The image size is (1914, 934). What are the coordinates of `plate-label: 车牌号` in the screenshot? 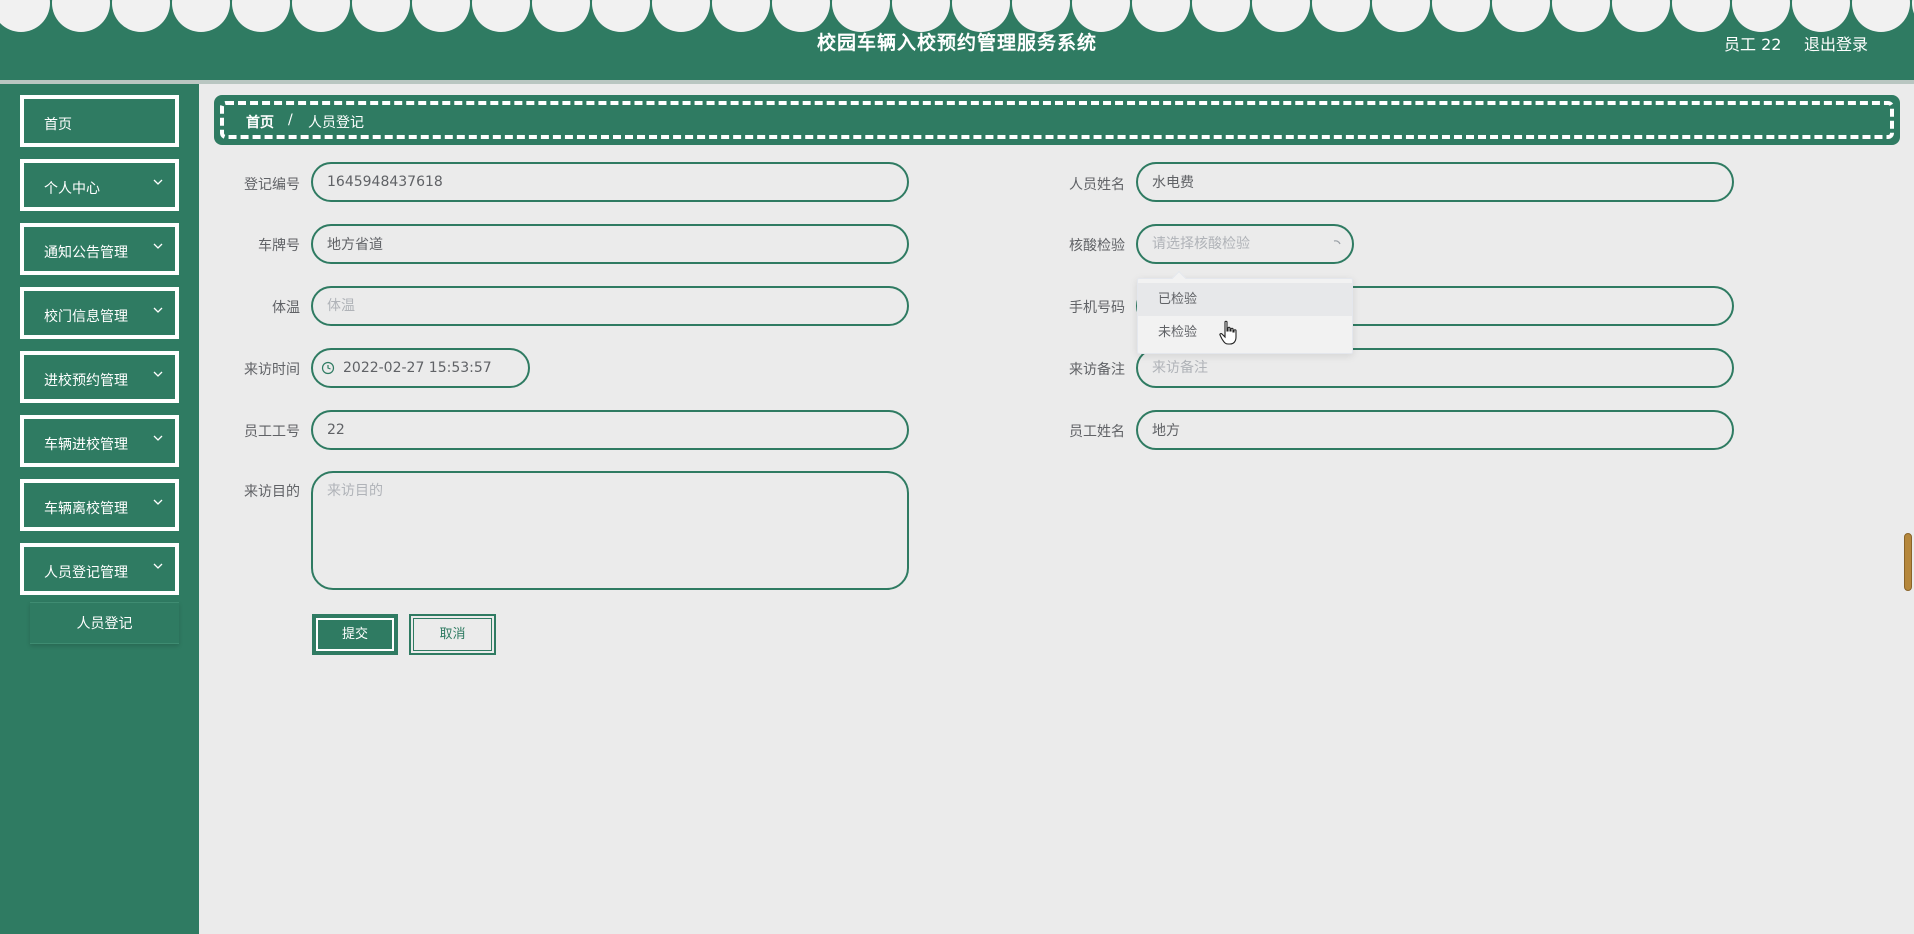 It's located at (279, 246).